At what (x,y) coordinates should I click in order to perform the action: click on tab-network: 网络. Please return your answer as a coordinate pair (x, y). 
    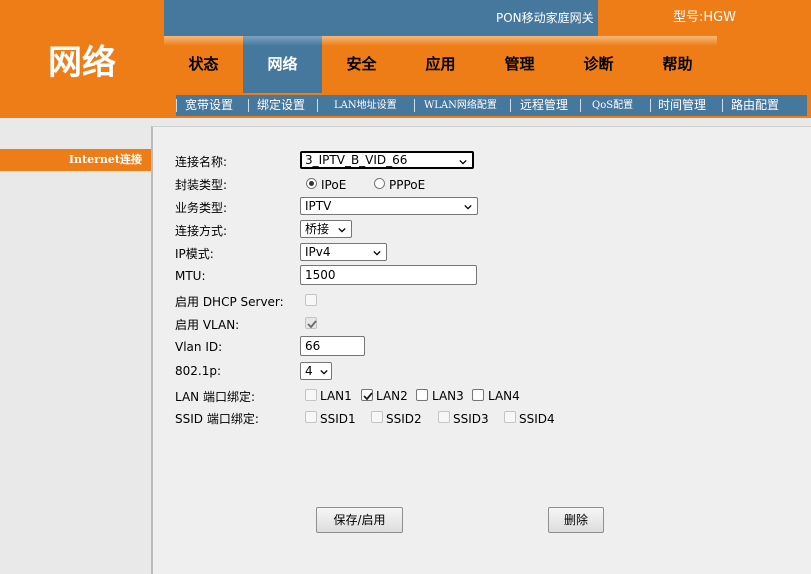
    Looking at the image, I should click on (282, 64).